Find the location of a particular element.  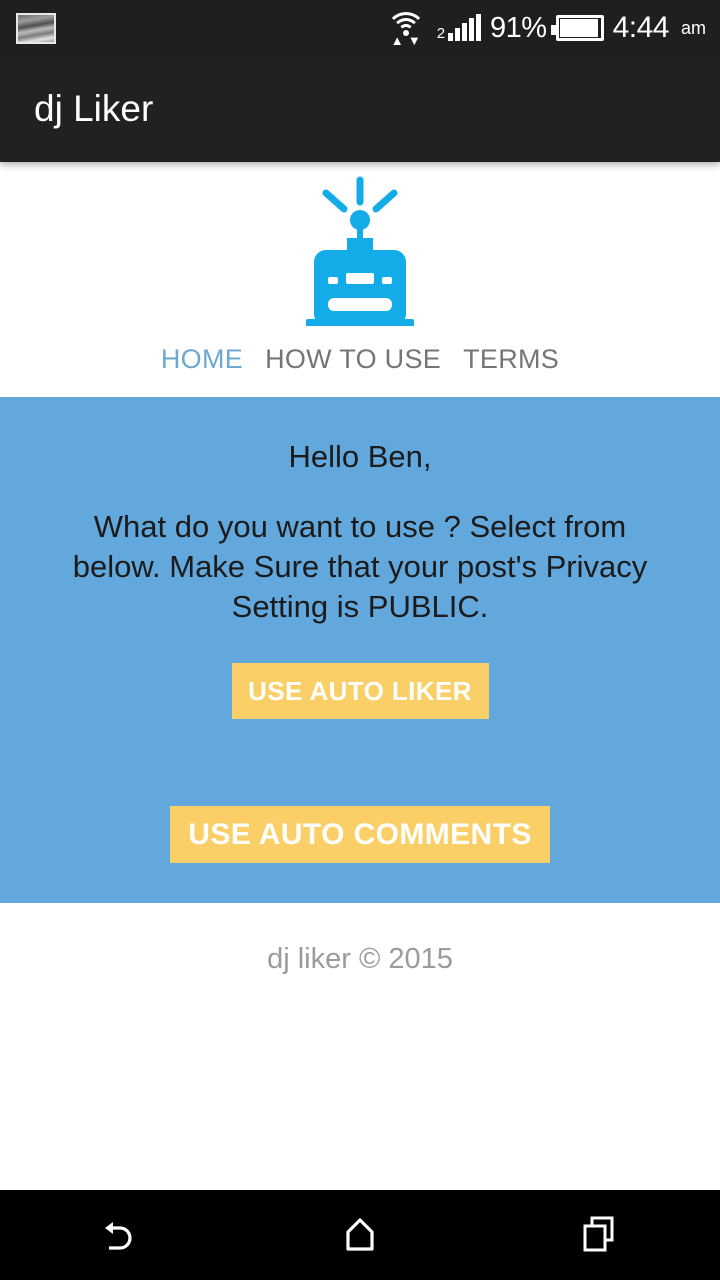

back-icon is located at coordinates (118, 1236).